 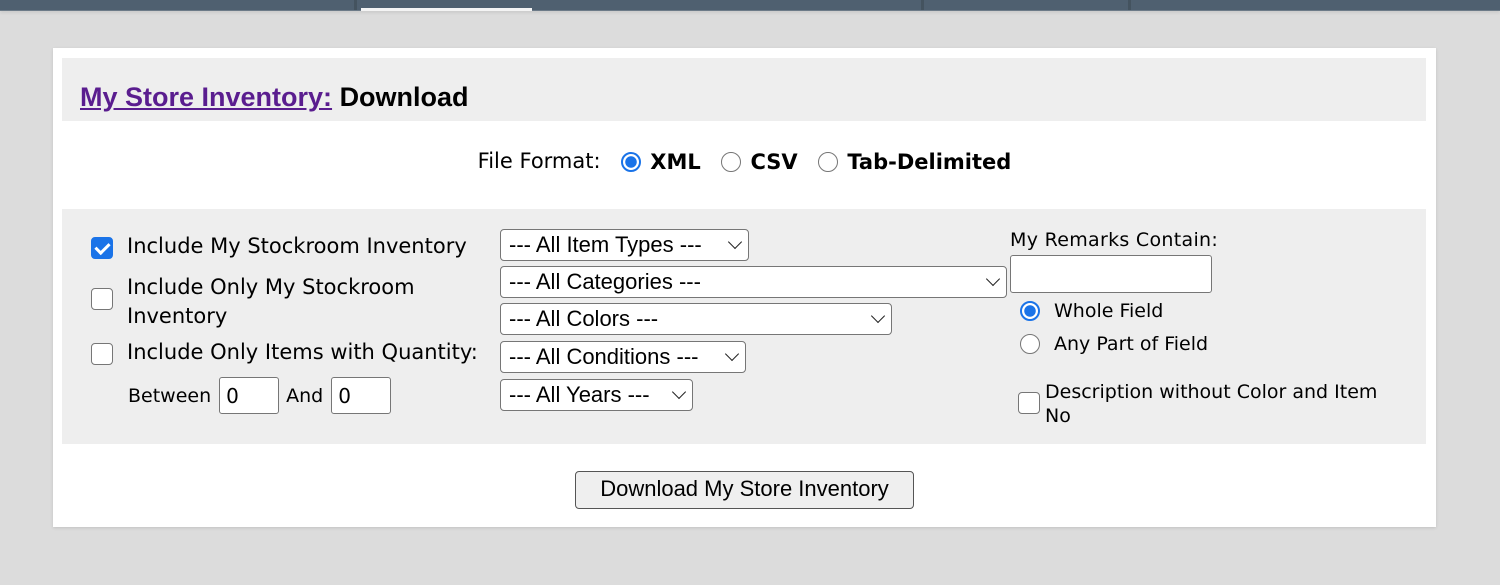 I want to click on include-stockroom-checkbox, so click(x=102, y=248).